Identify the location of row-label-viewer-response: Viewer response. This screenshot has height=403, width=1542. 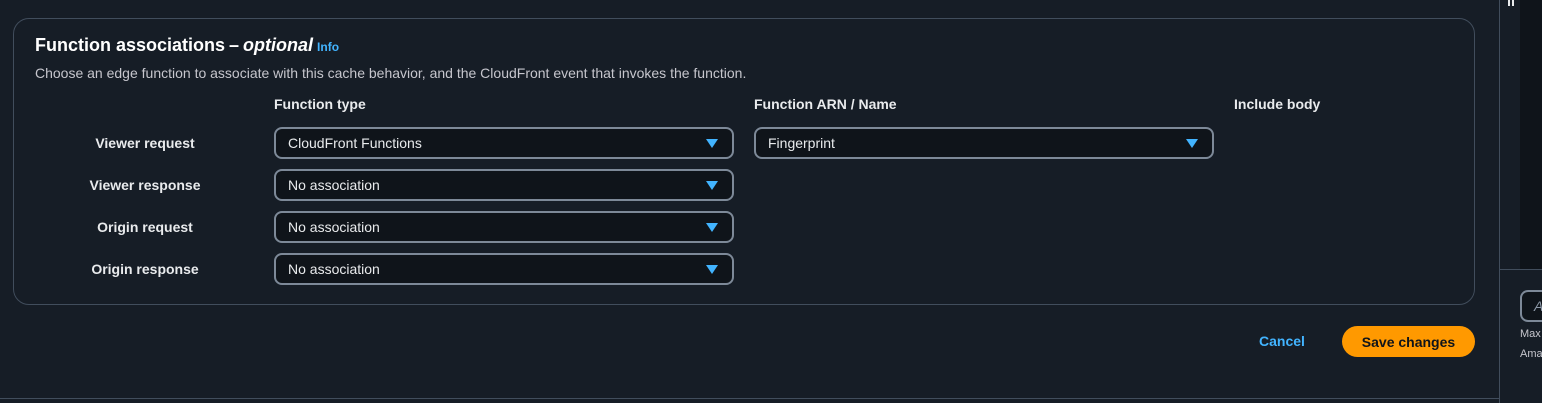
(145, 185).